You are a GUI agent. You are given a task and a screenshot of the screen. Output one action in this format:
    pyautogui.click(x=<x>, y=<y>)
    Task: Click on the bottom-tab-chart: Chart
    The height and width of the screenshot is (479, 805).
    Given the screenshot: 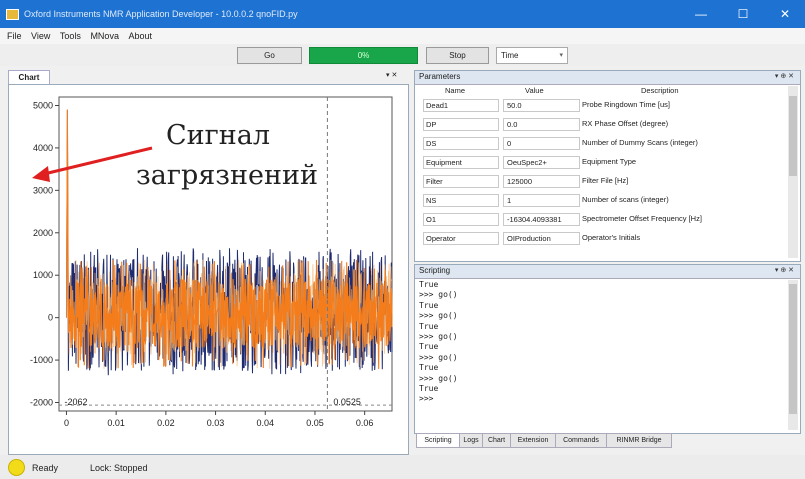 What is the action you would take?
    pyautogui.click(x=496, y=440)
    